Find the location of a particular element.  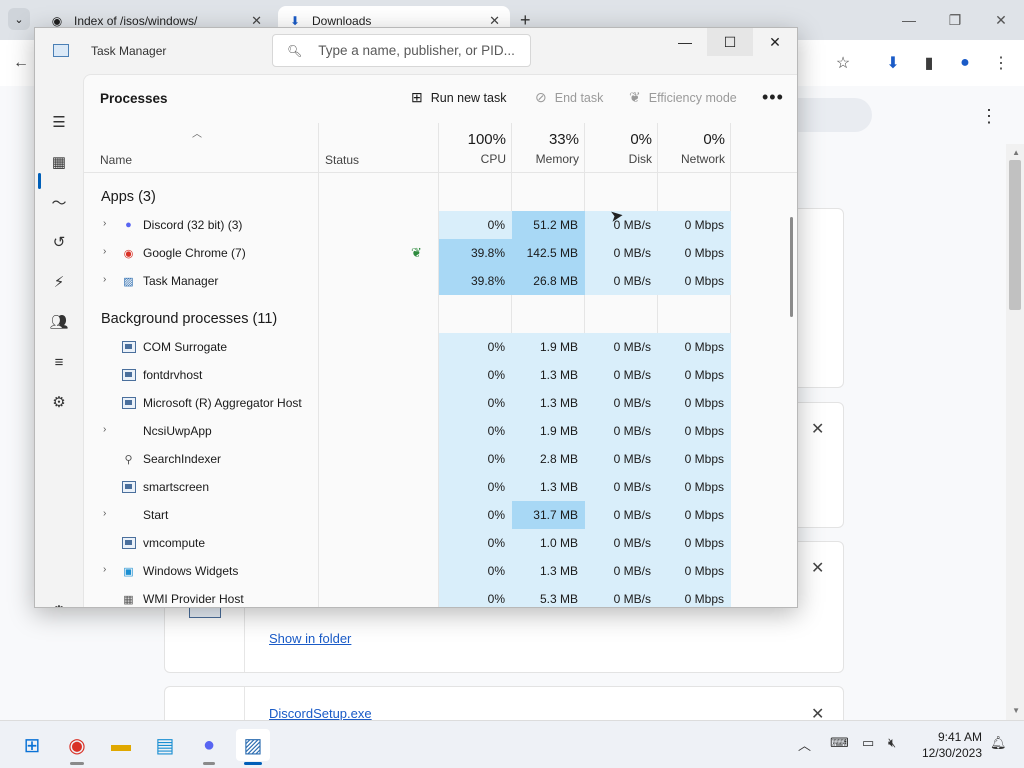

store-app-icon: ▤ is located at coordinates (165, 745).